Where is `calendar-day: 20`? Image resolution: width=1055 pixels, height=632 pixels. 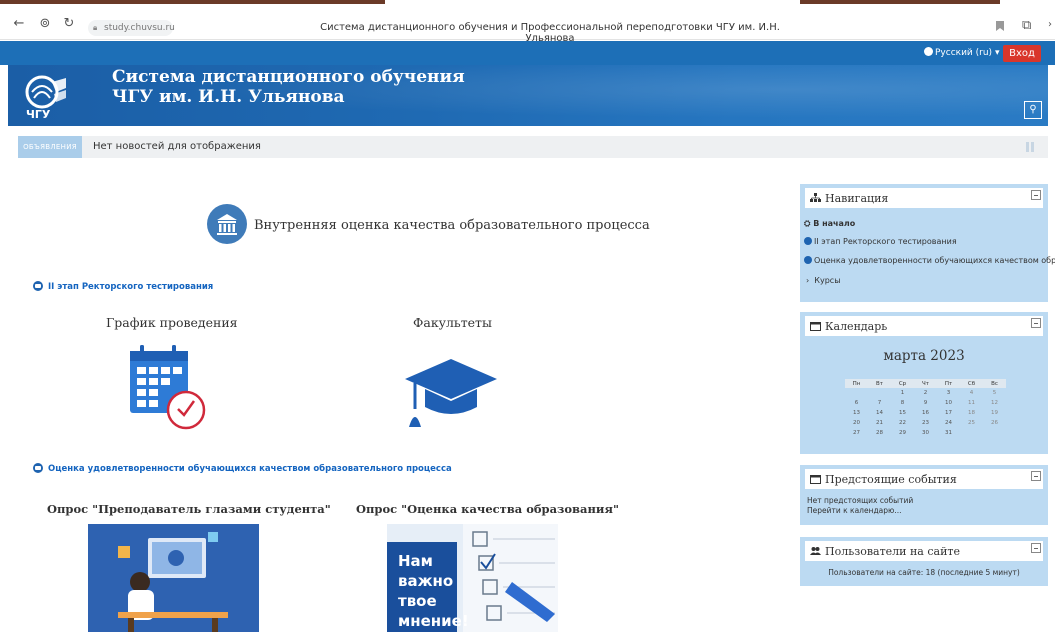
calendar-day: 20 is located at coordinates (856, 423).